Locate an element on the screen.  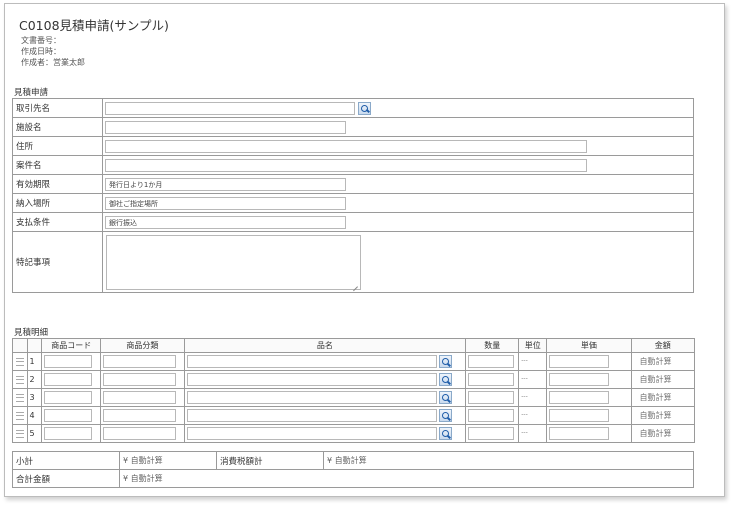
detail-header-row: 商品コード 商品分類 品名 数量 単位 単価 金額 is located at coordinates (354, 345).